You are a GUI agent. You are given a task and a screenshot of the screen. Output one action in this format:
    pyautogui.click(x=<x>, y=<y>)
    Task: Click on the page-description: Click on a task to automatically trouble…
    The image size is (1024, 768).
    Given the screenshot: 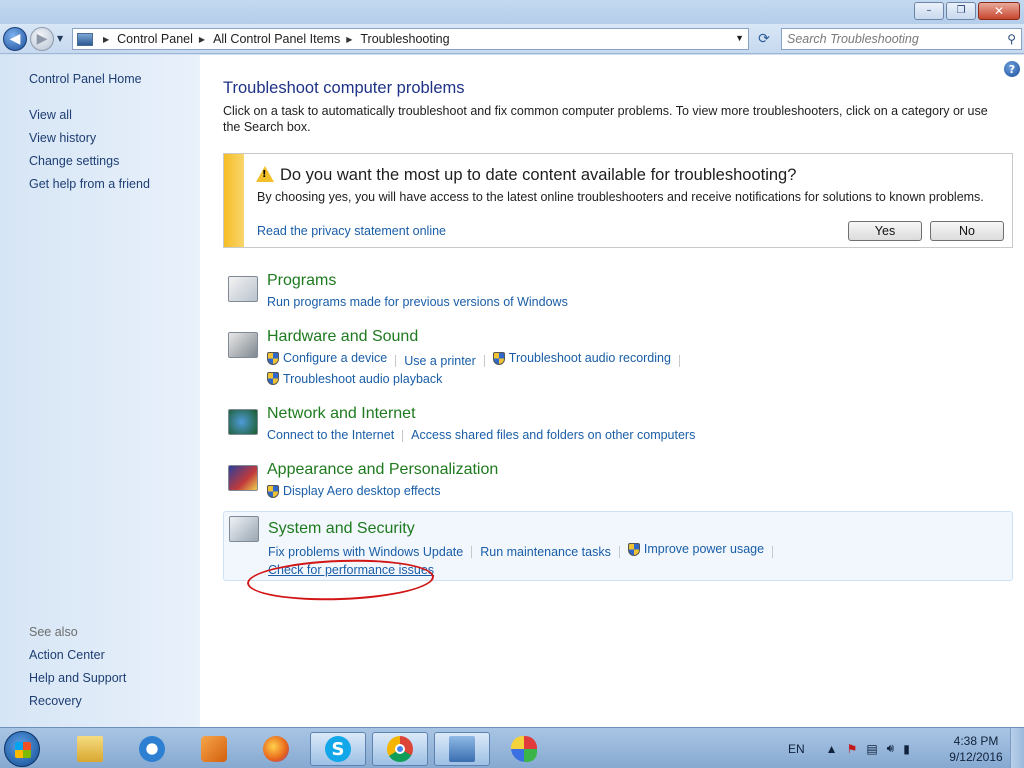 What is the action you would take?
    pyautogui.click(x=605, y=119)
    